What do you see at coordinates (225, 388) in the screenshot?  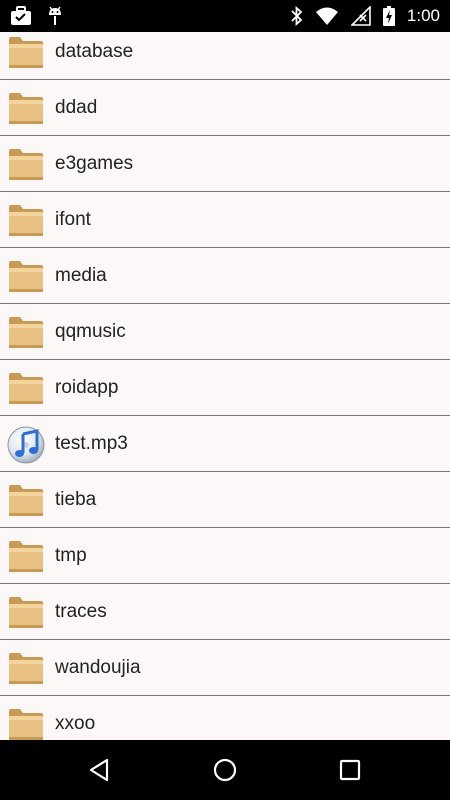 I see `list-item: roidapp` at bounding box center [225, 388].